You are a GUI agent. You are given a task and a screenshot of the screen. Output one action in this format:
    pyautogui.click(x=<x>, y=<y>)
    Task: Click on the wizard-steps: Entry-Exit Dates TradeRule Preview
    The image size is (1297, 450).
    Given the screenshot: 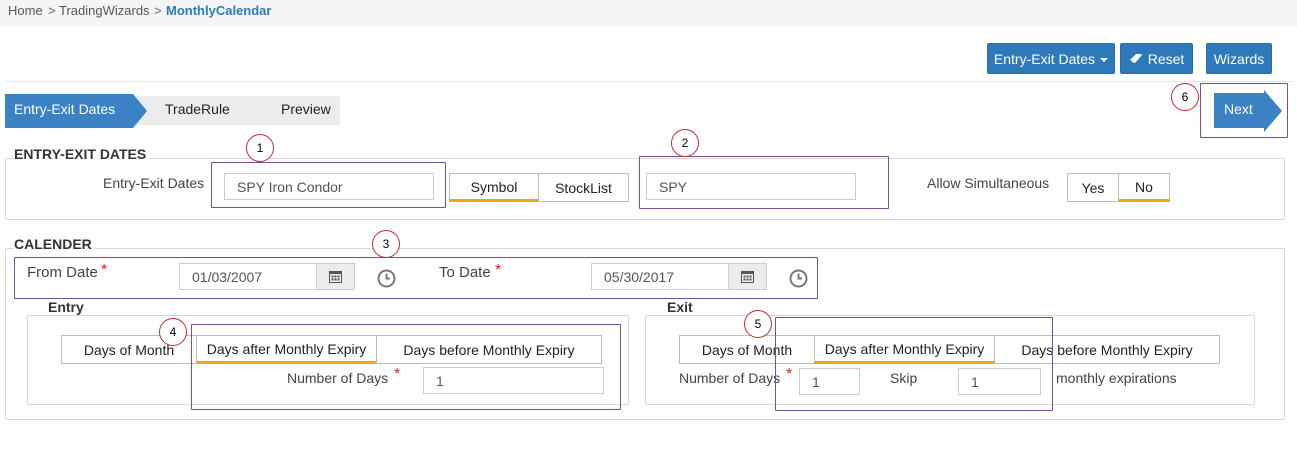 What is the action you would take?
    pyautogui.click(x=175, y=111)
    